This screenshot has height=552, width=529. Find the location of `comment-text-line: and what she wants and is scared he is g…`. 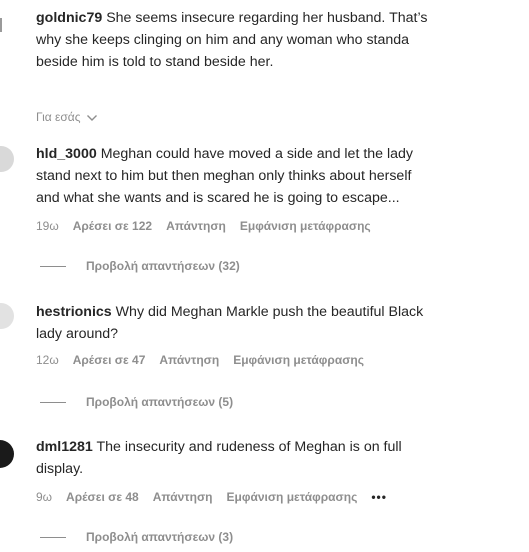

comment-text-line: and what she wants and is scared he is g… is located at coordinates (218, 198).